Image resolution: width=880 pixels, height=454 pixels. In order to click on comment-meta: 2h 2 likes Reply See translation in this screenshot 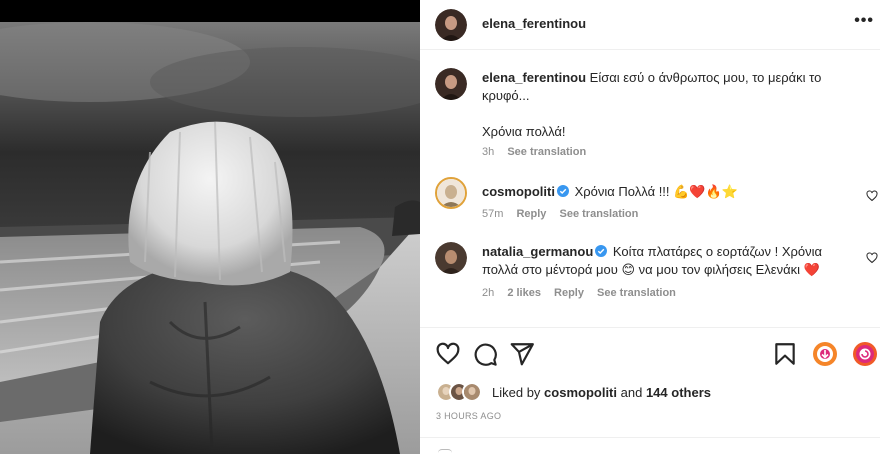, I will do `click(584, 293)`.